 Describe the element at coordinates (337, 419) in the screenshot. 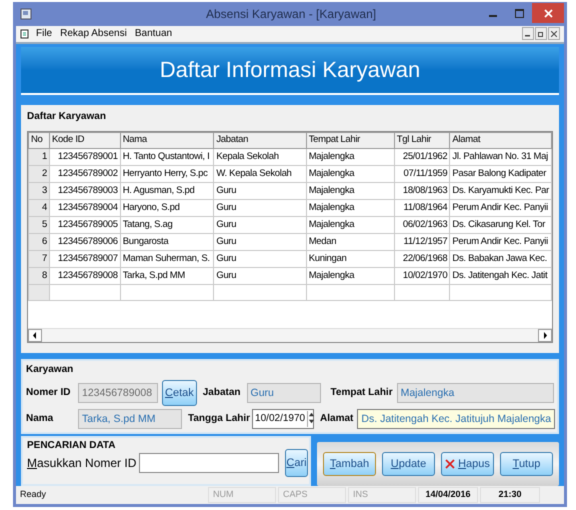

I see `field-label: Alamat` at that location.